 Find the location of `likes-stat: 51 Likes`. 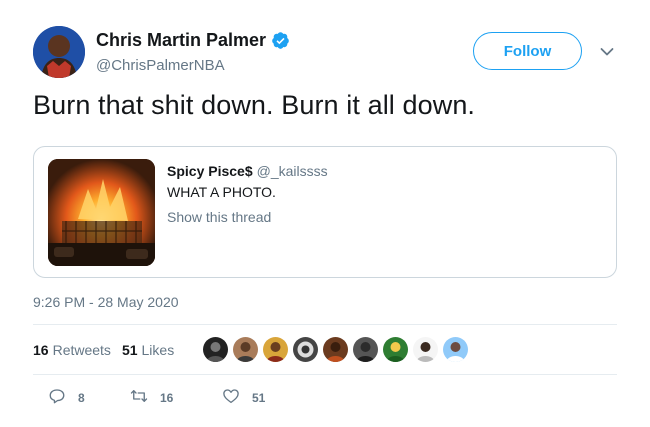

likes-stat: 51 Likes is located at coordinates (148, 350).